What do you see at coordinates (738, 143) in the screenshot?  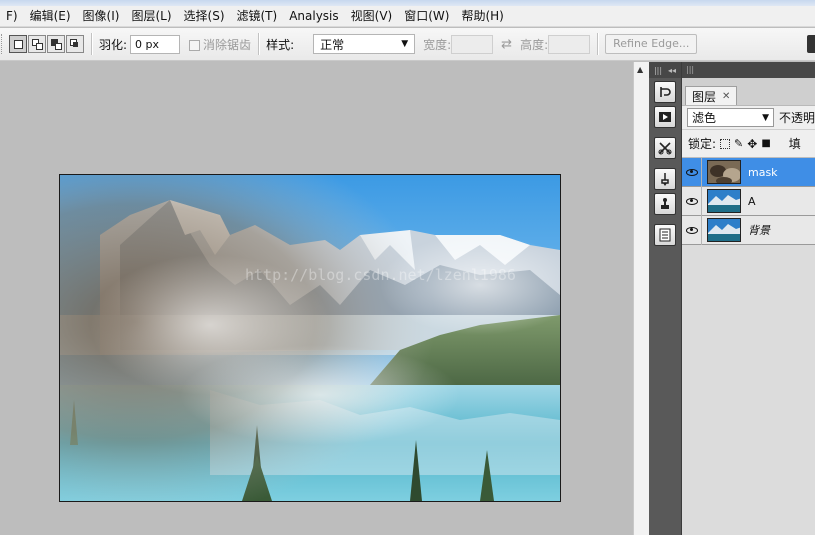 I see `lock-pixels-icon: ✎` at bounding box center [738, 143].